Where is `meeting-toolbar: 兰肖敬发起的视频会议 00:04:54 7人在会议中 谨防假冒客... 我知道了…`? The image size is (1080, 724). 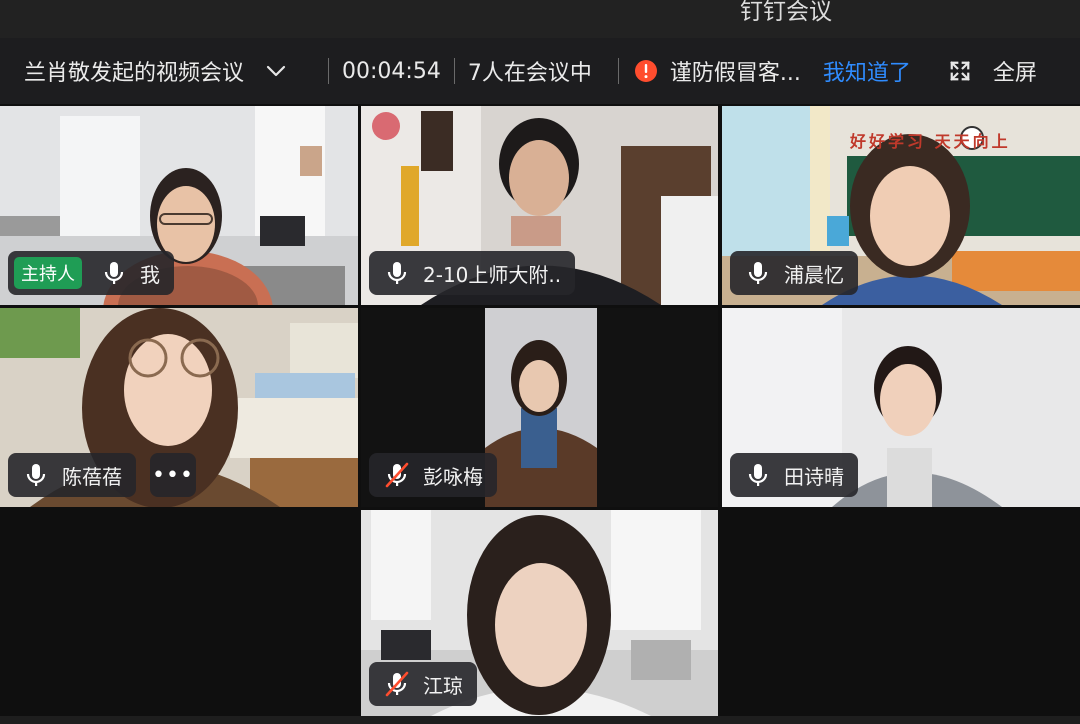
meeting-toolbar: 兰肖敬发起的视频会议 00:04:54 7人在会议中 谨防假冒客... 我知道了… is located at coordinates (540, 71).